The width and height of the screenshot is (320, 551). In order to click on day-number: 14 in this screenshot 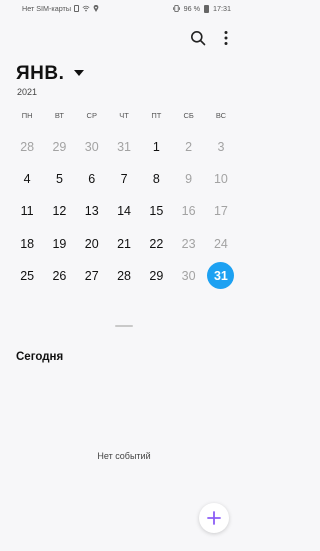, I will do `click(124, 211)`.